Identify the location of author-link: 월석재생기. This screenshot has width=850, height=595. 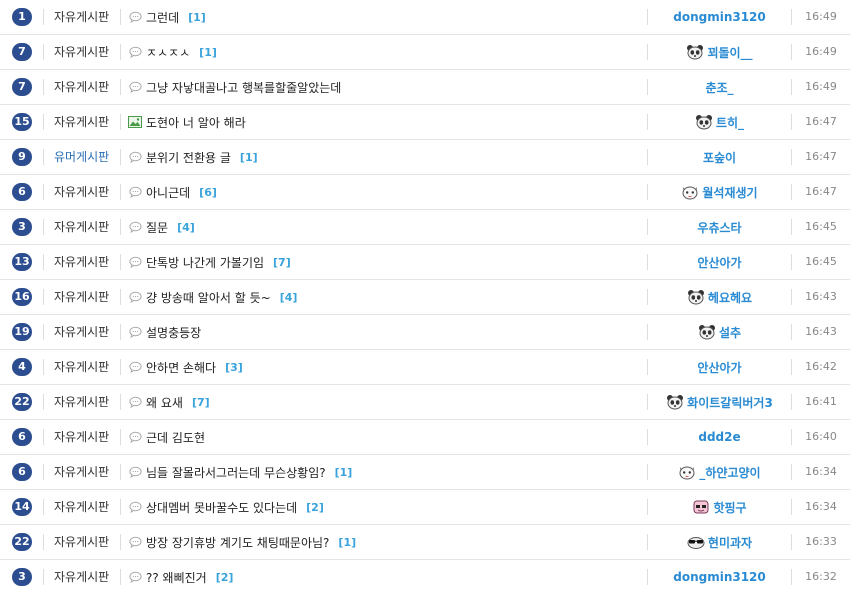
(719, 192).